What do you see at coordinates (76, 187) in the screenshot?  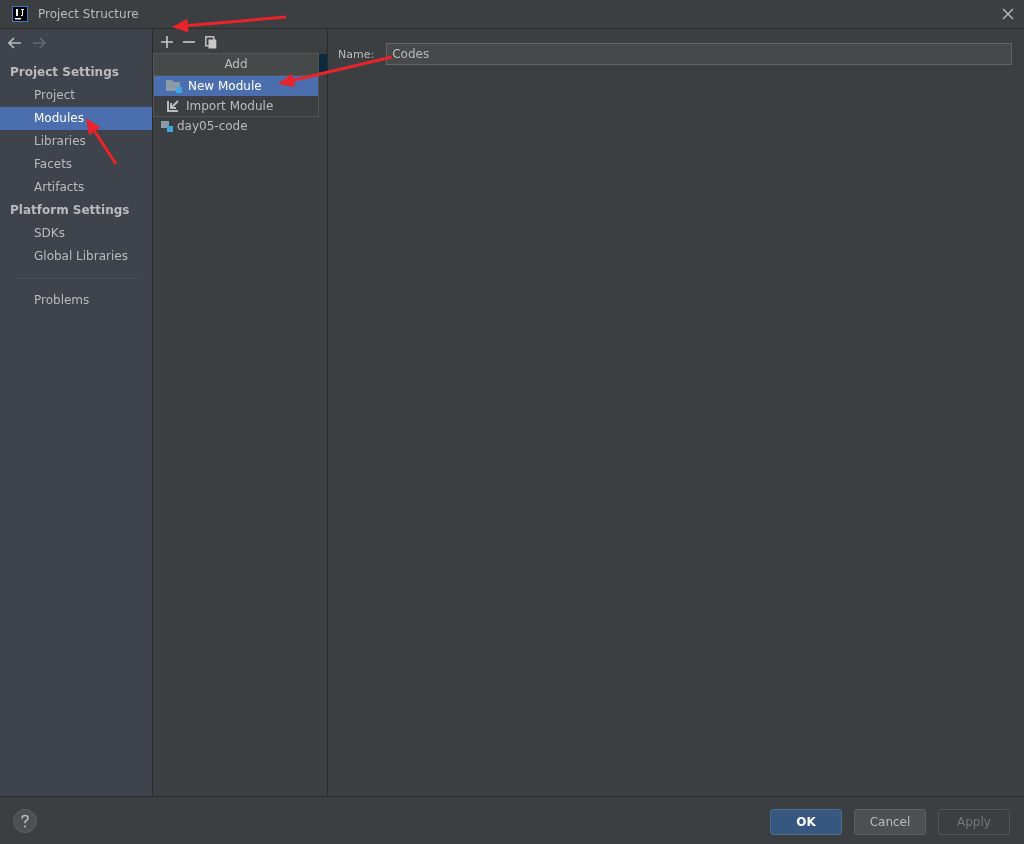 I see `sidebar-item: Artifacts` at bounding box center [76, 187].